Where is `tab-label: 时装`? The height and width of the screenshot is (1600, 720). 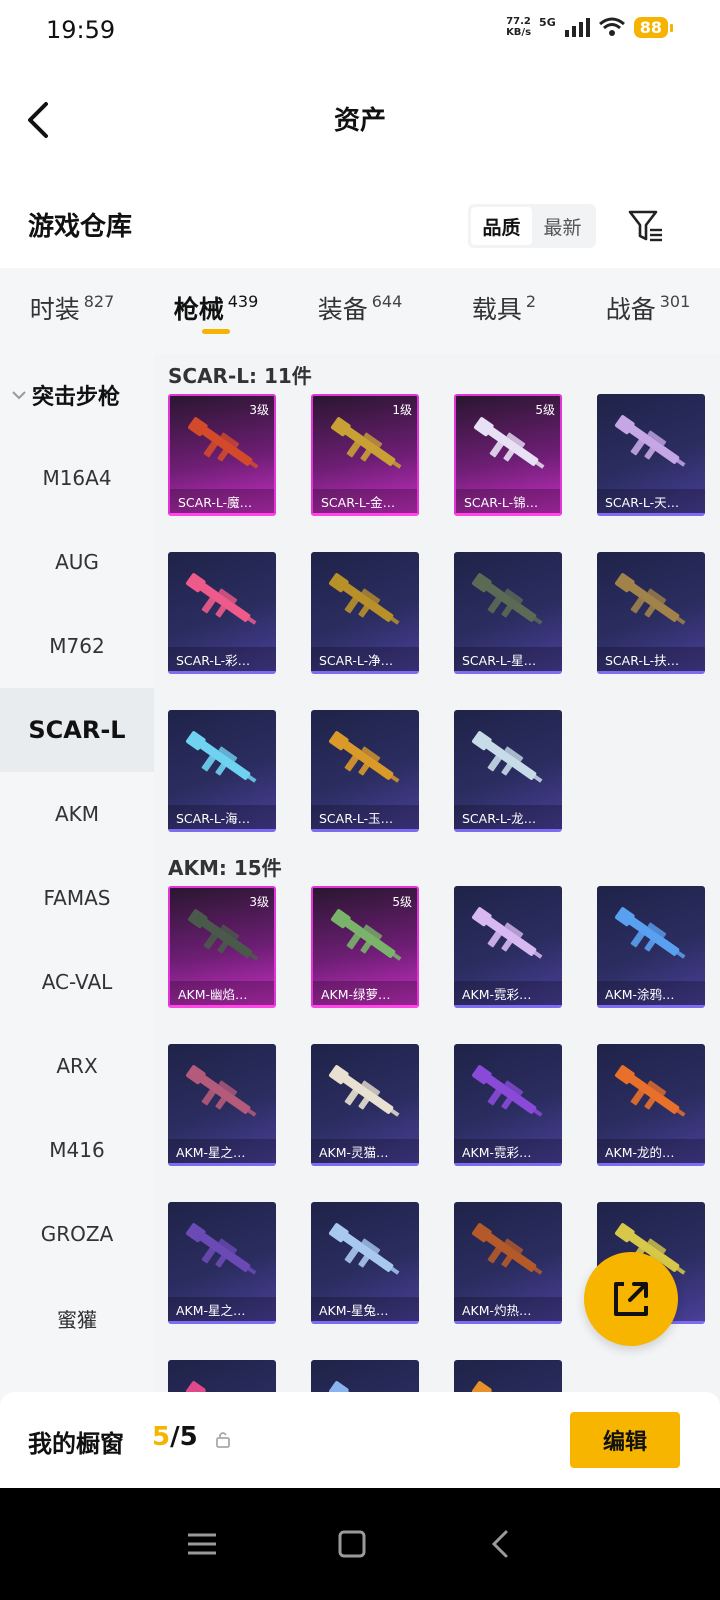
tab-label: 时装 is located at coordinates (54, 309).